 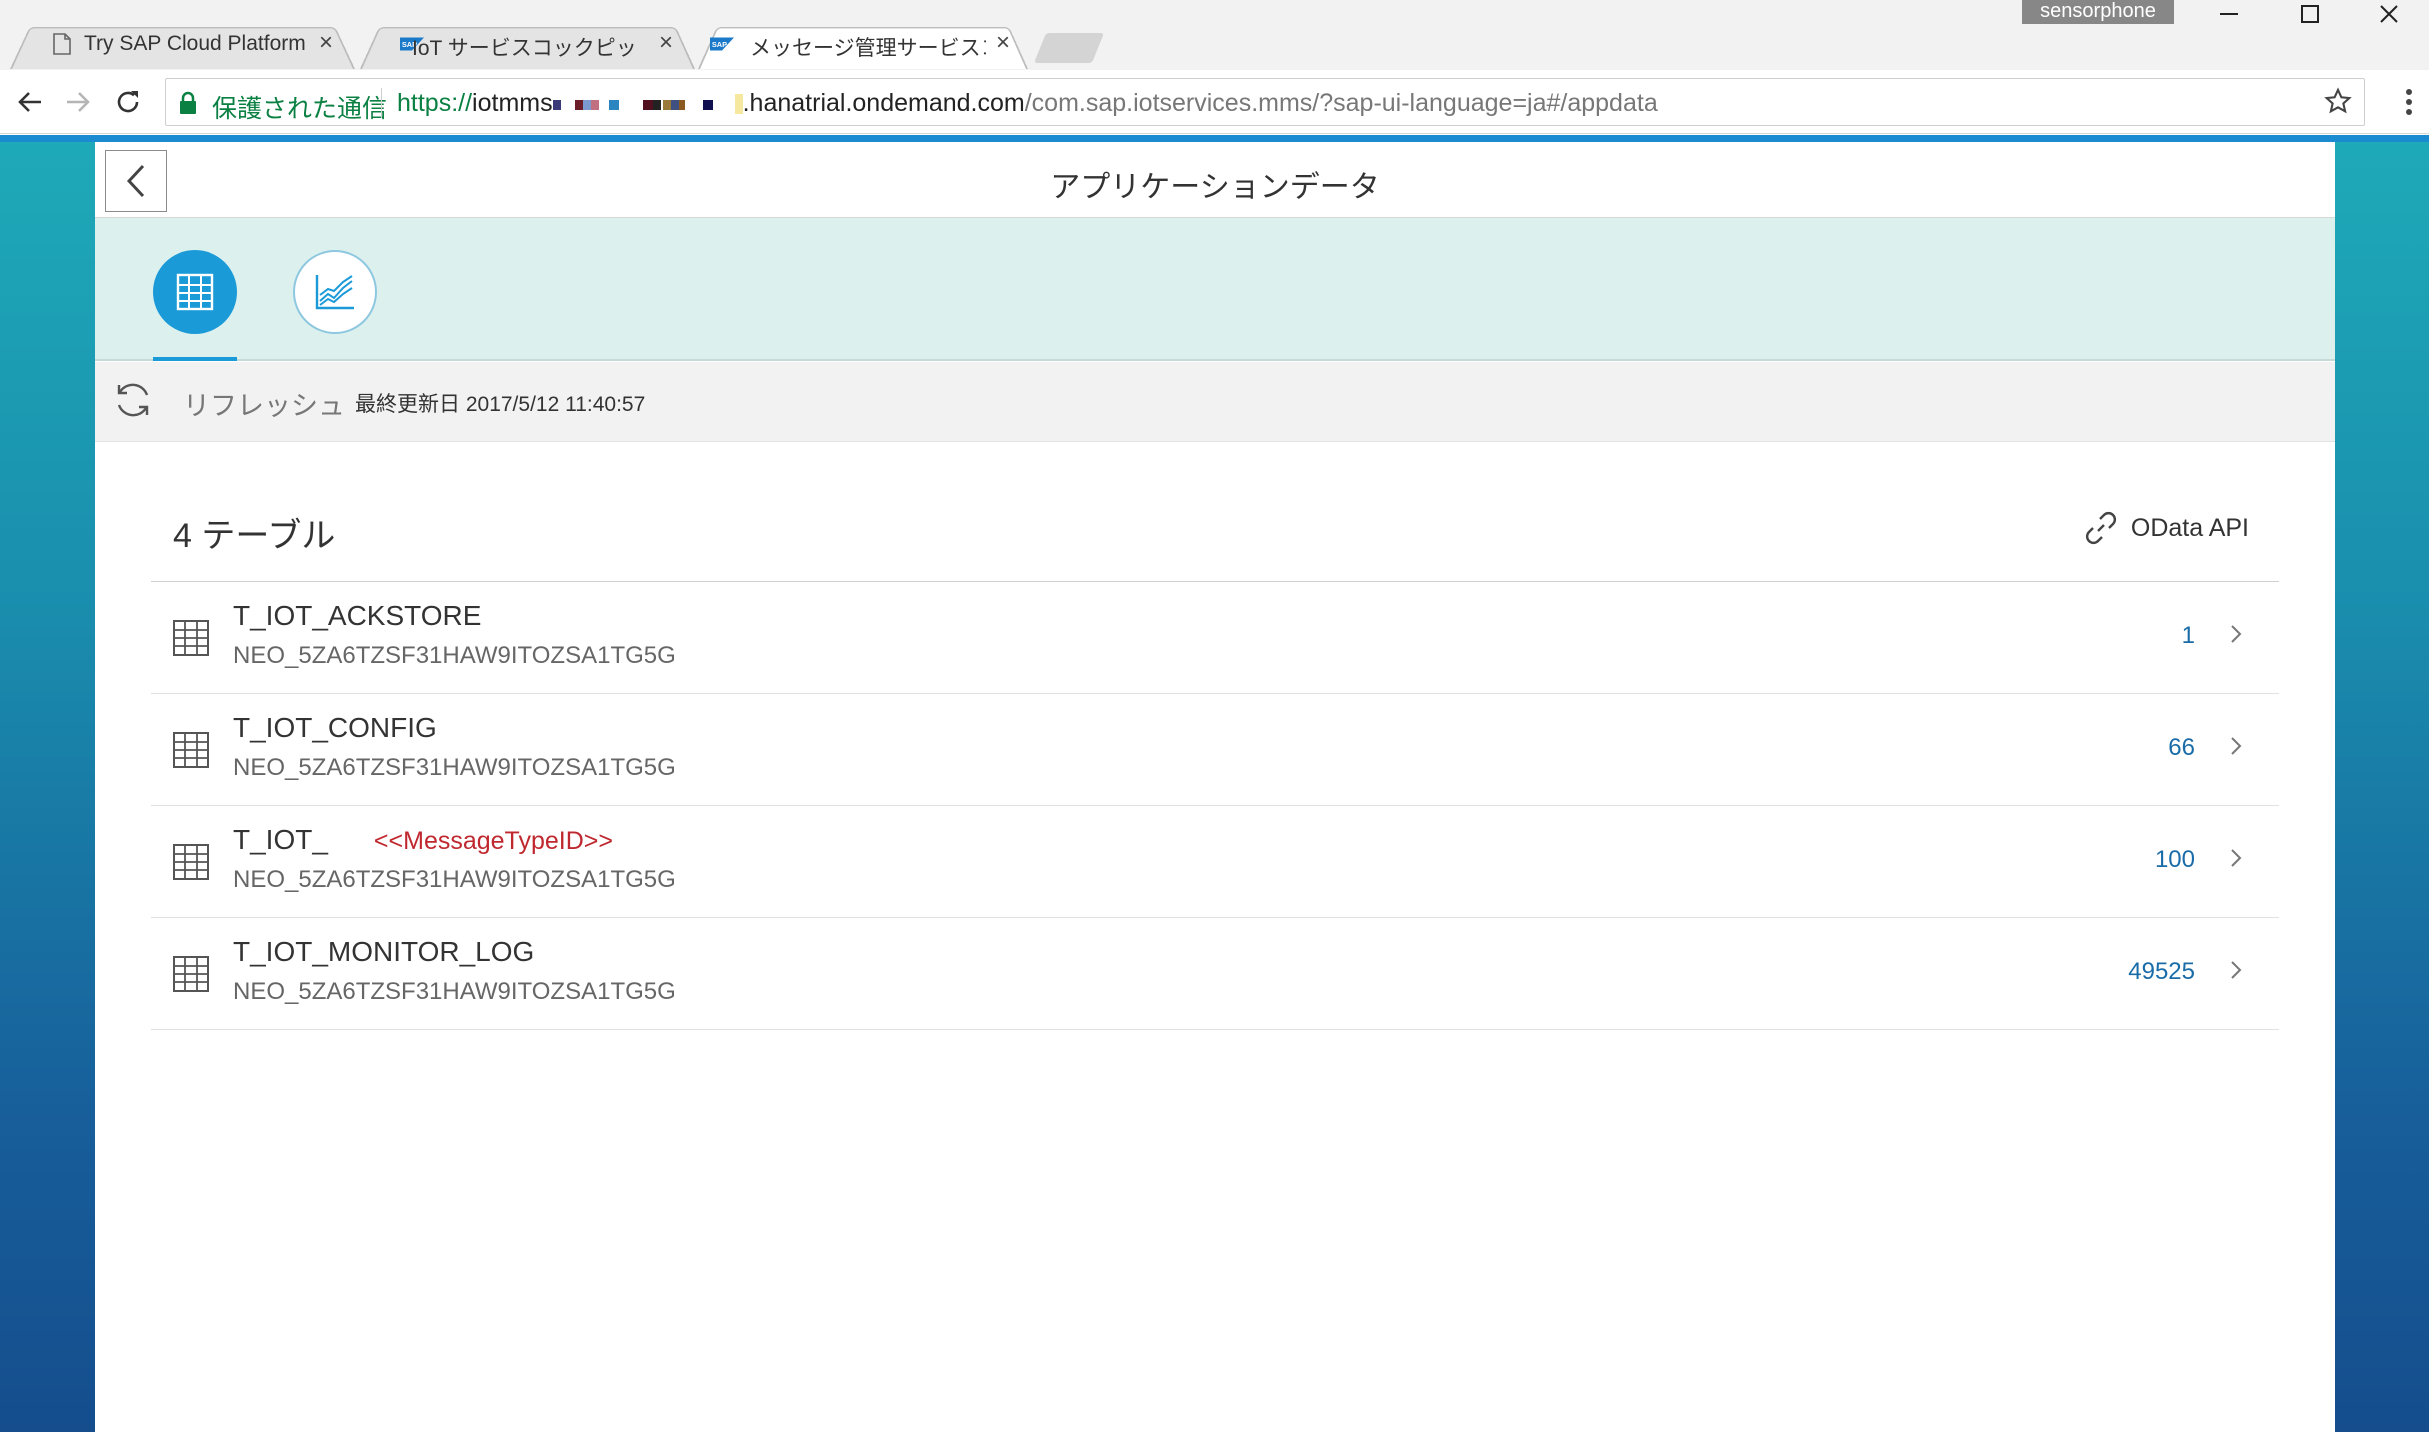 What do you see at coordinates (1215, 187) in the screenshot?
I see `page-title: アプリケーションデータ` at bounding box center [1215, 187].